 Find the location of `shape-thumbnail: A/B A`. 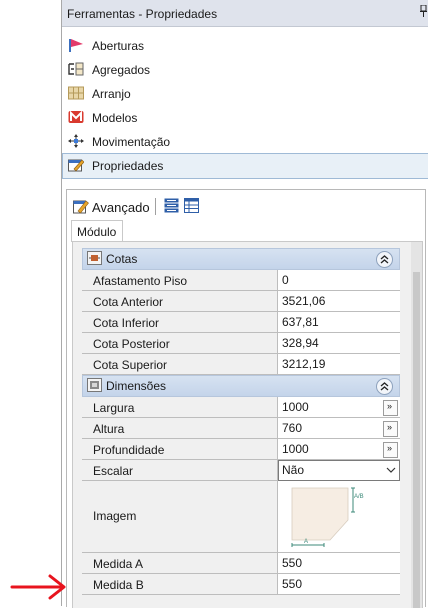

shape-thumbnail: A/B A is located at coordinates (327, 517).